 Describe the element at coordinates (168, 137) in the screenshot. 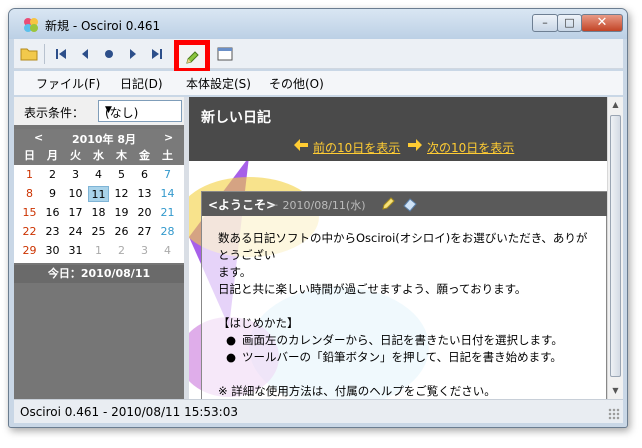

I see `calendar-next-button: >` at that location.